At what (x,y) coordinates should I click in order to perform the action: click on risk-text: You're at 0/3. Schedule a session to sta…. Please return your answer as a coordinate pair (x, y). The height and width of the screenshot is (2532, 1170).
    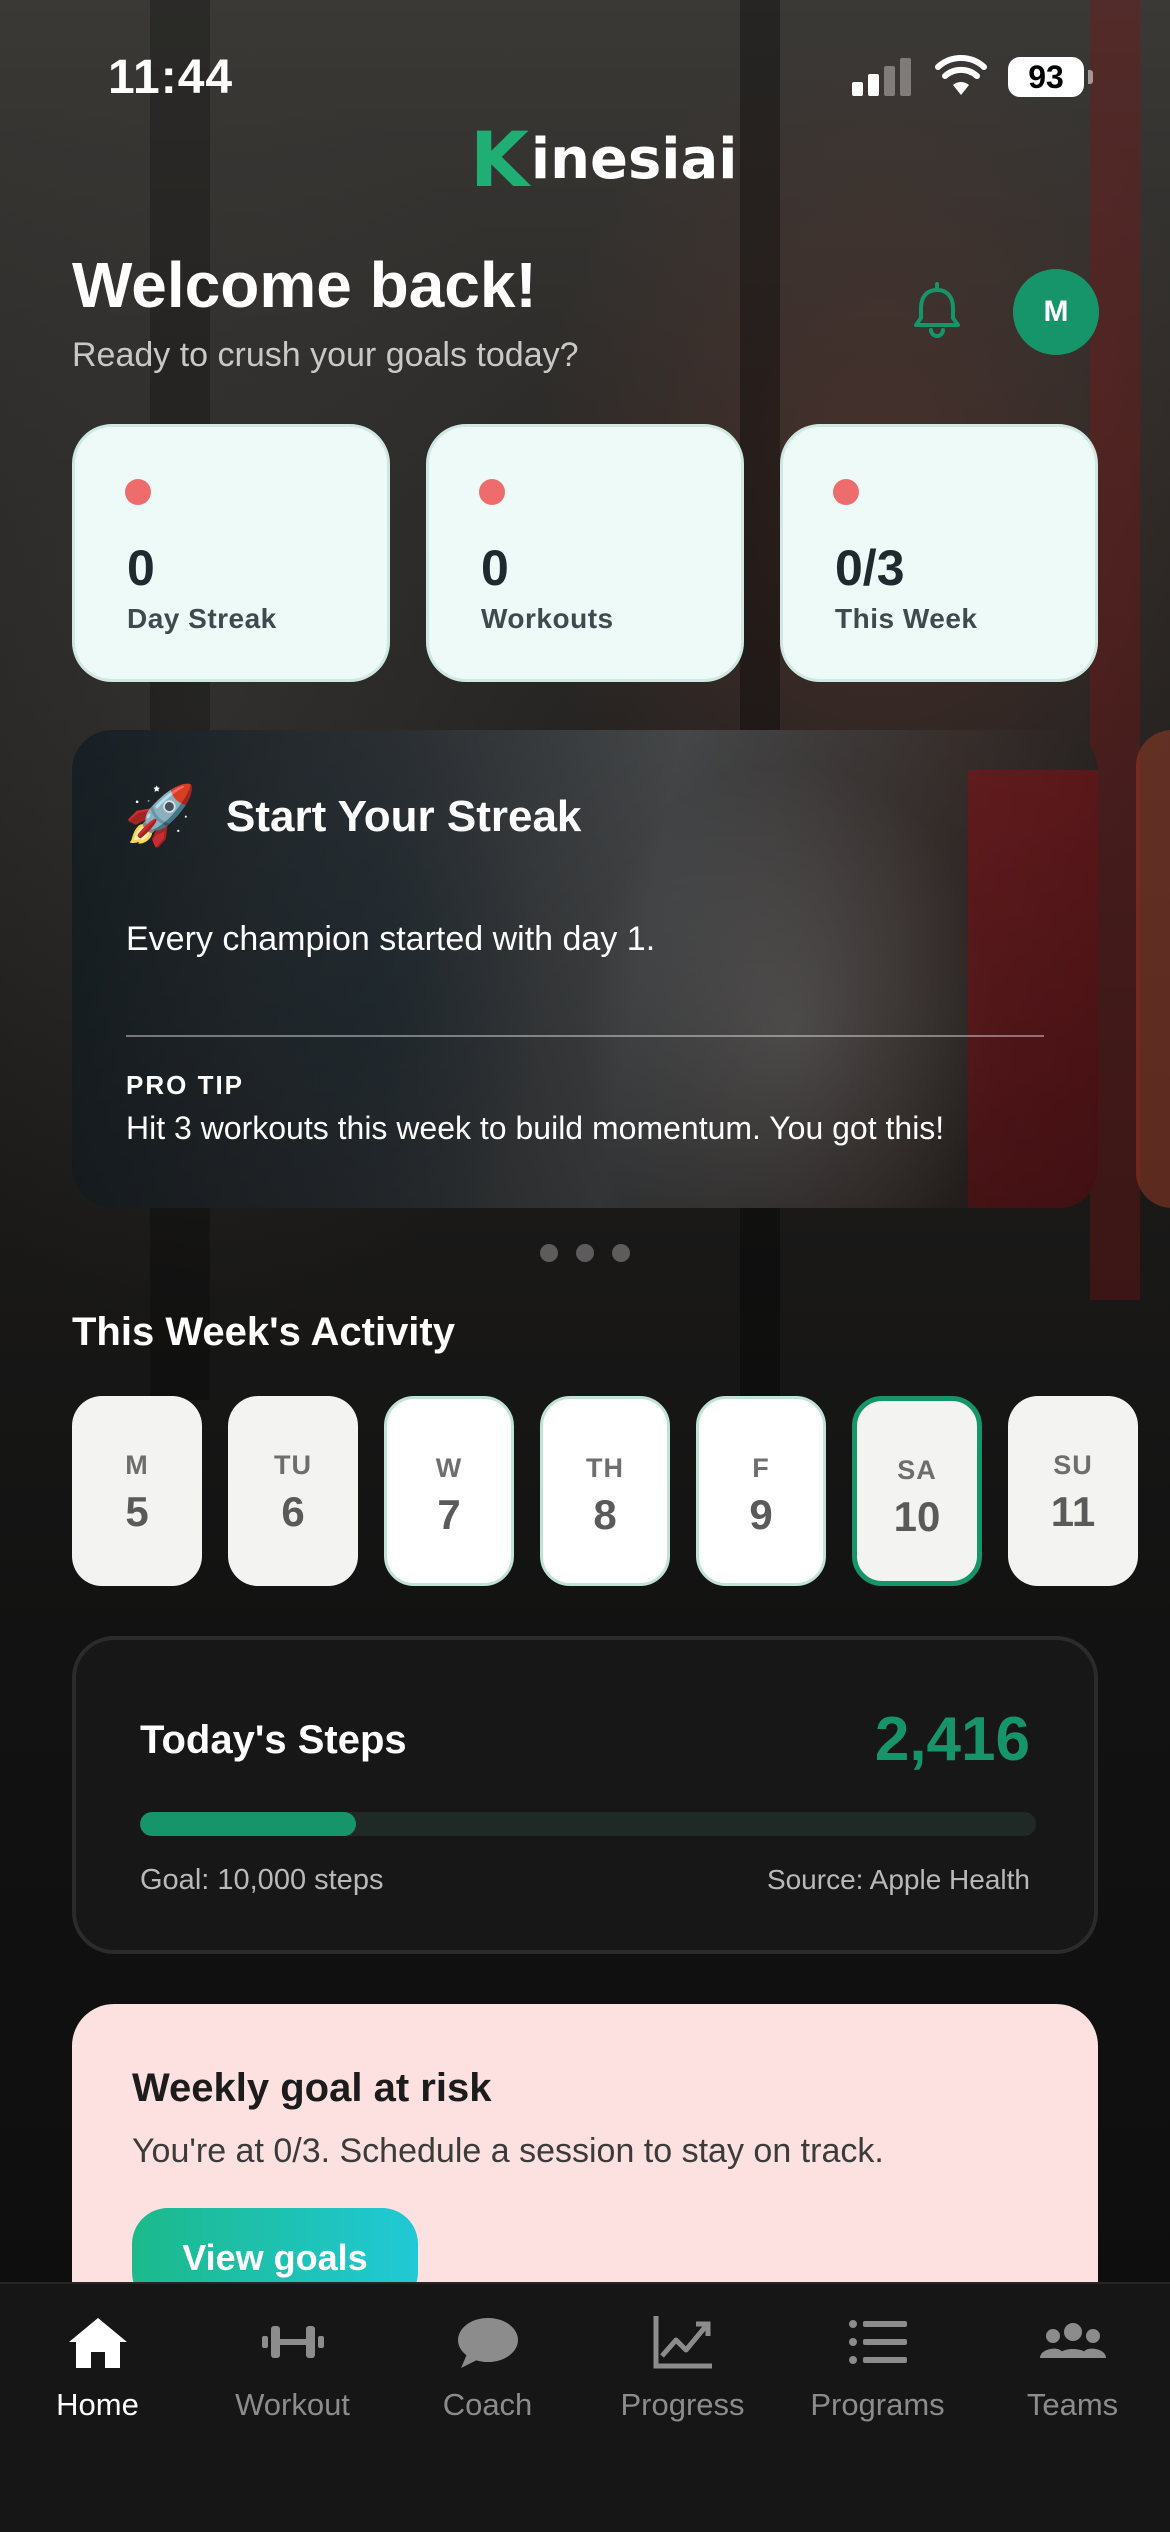
    Looking at the image, I should click on (508, 2151).